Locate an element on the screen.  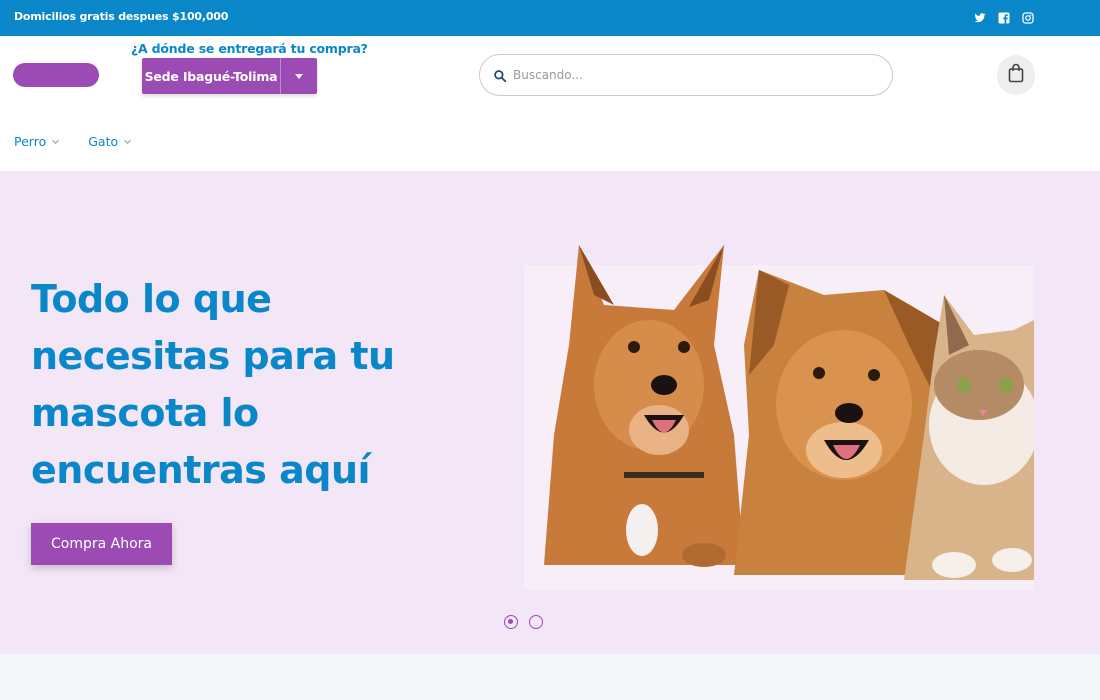
delivery-location-label: ¿A dónde se entregará tu compra? is located at coordinates (249, 48).